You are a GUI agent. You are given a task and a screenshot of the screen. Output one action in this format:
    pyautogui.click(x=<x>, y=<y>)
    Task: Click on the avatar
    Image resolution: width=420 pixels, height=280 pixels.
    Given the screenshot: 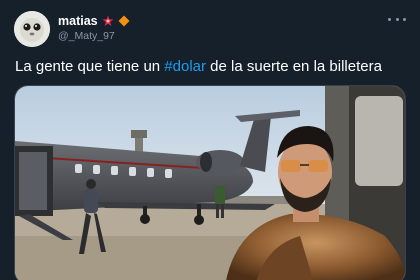 What is the action you would take?
    pyautogui.click(x=32, y=29)
    